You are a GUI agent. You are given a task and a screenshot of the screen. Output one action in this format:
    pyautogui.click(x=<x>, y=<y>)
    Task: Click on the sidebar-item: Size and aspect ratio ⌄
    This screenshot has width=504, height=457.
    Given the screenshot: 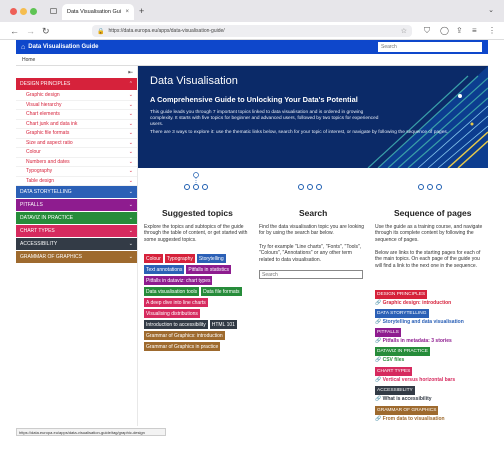 What is the action you would take?
    pyautogui.click(x=76, y=143)
    